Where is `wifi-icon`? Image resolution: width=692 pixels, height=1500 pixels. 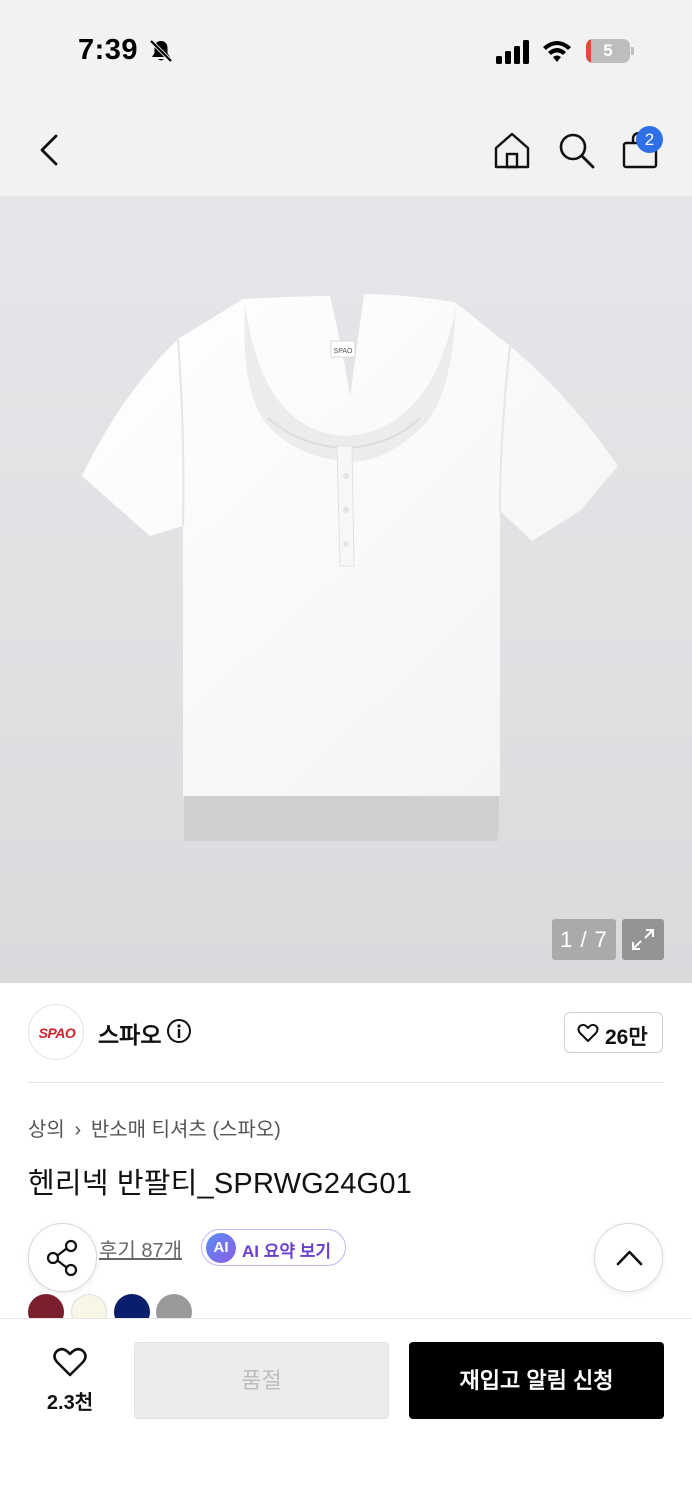
wifi-icon is located at coordinates (557, 51).